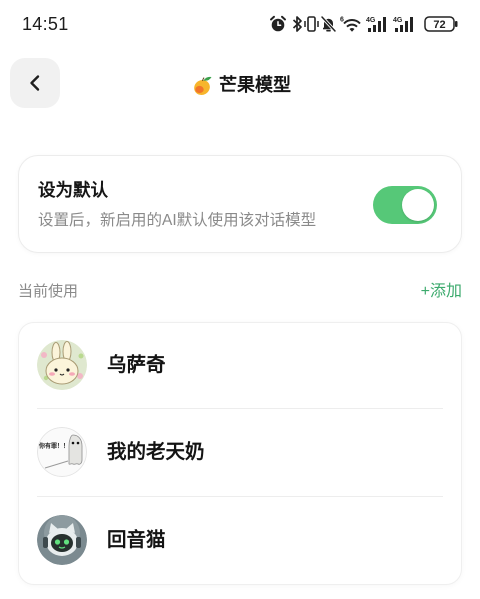  I want to click on list-item: 你有罪！！ 我的老天奶, so click(240, 452).